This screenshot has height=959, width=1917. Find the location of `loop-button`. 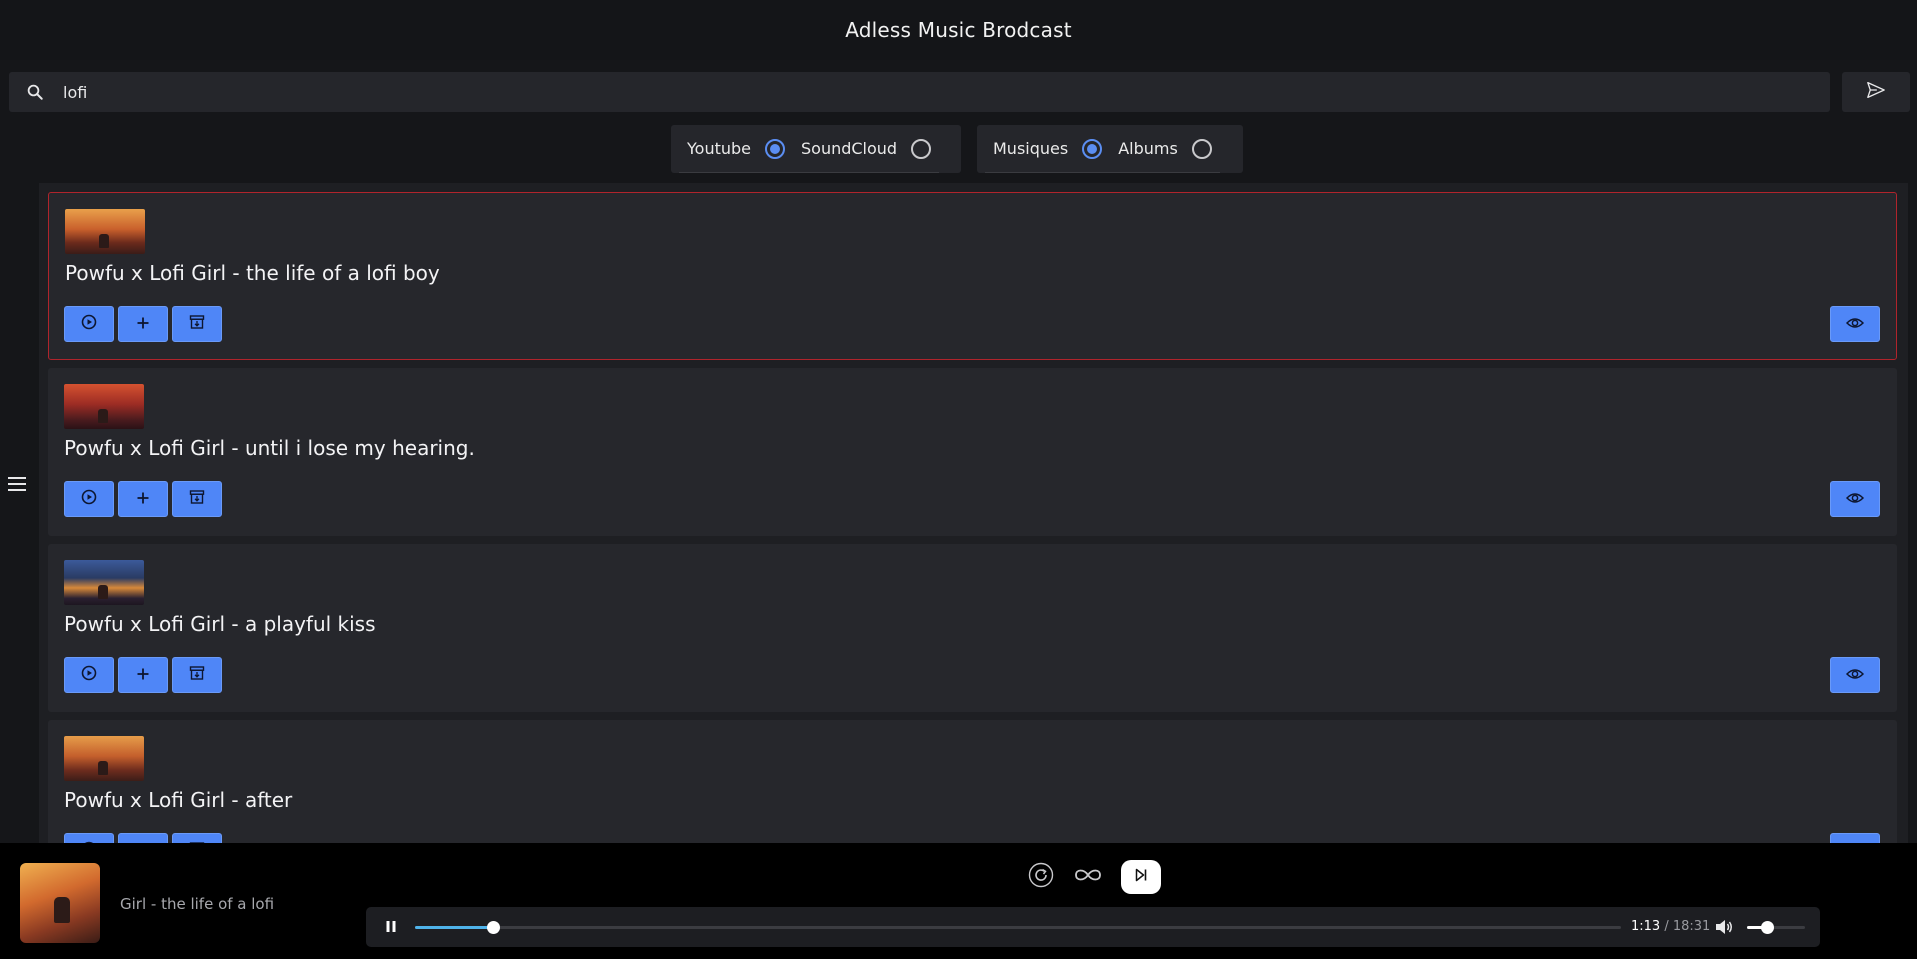

loop-button is located at coordinates (1088, 877).